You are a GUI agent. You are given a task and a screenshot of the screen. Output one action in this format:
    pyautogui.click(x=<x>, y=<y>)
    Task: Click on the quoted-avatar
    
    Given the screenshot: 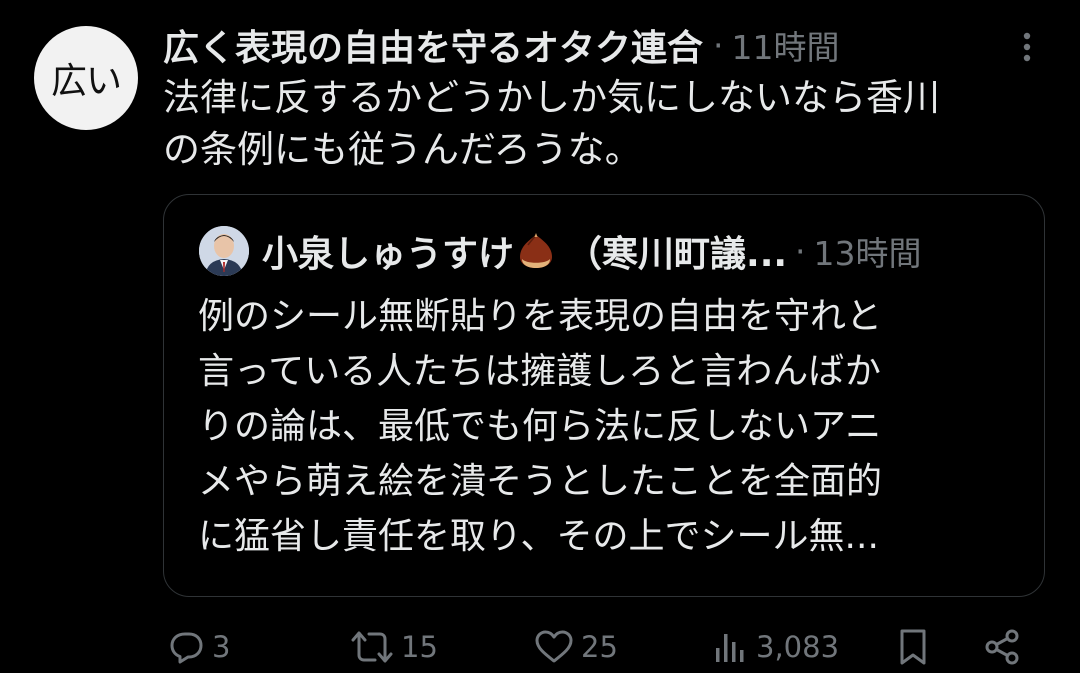 What is the action you would take?
    pyautogui.click(x=224, y=251)
    